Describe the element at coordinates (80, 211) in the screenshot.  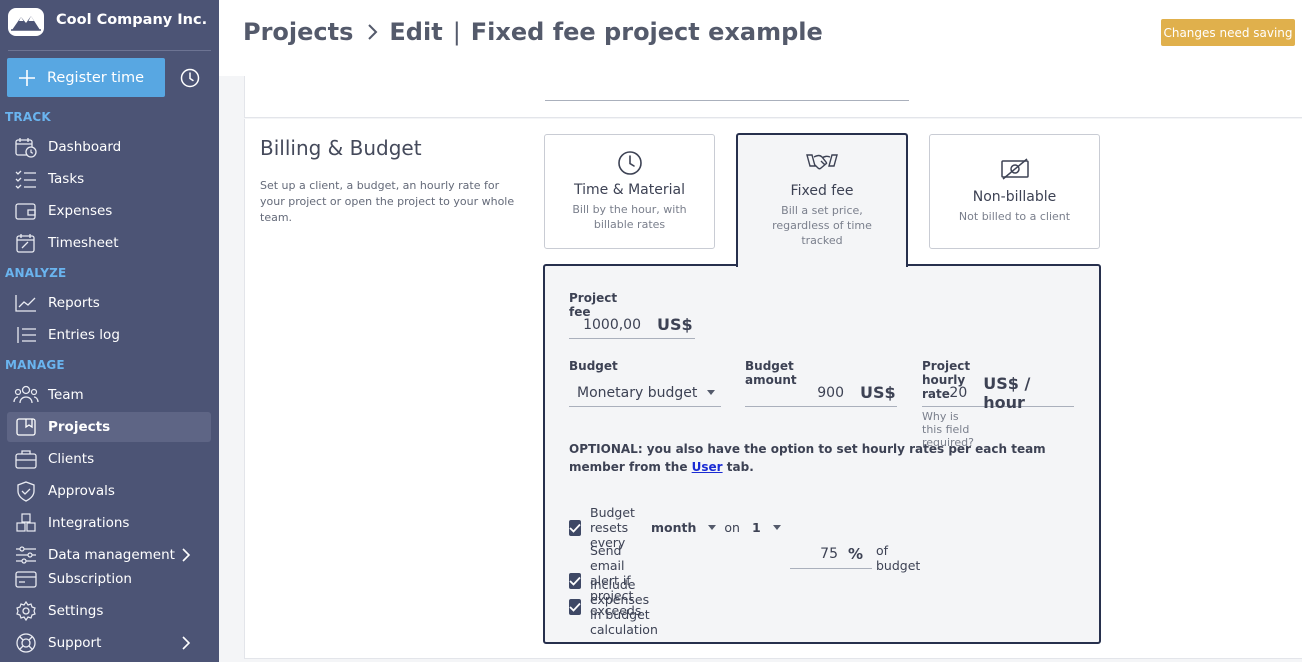
I see `nav-label: Expenses` at that location.